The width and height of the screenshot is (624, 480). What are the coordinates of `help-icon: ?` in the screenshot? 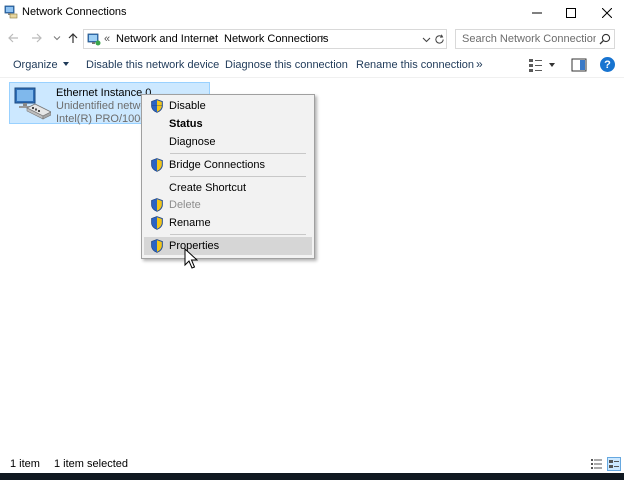 It's located at (607, 64).